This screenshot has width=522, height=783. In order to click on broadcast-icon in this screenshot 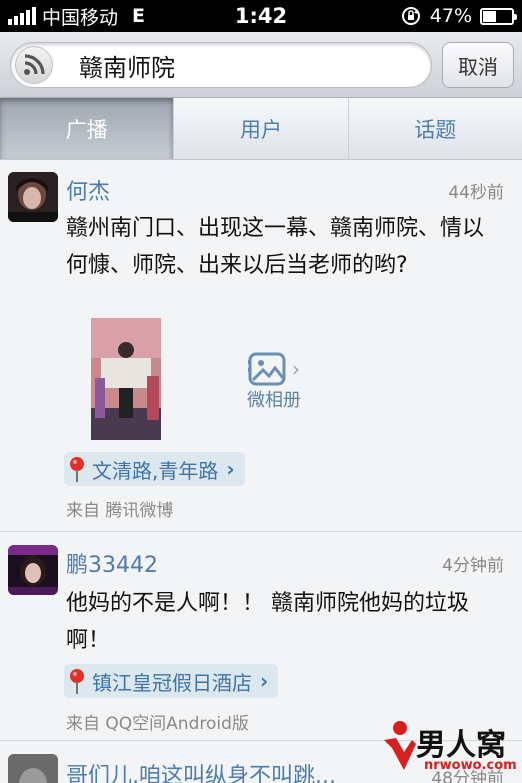, I will do `click(34, 65)`.